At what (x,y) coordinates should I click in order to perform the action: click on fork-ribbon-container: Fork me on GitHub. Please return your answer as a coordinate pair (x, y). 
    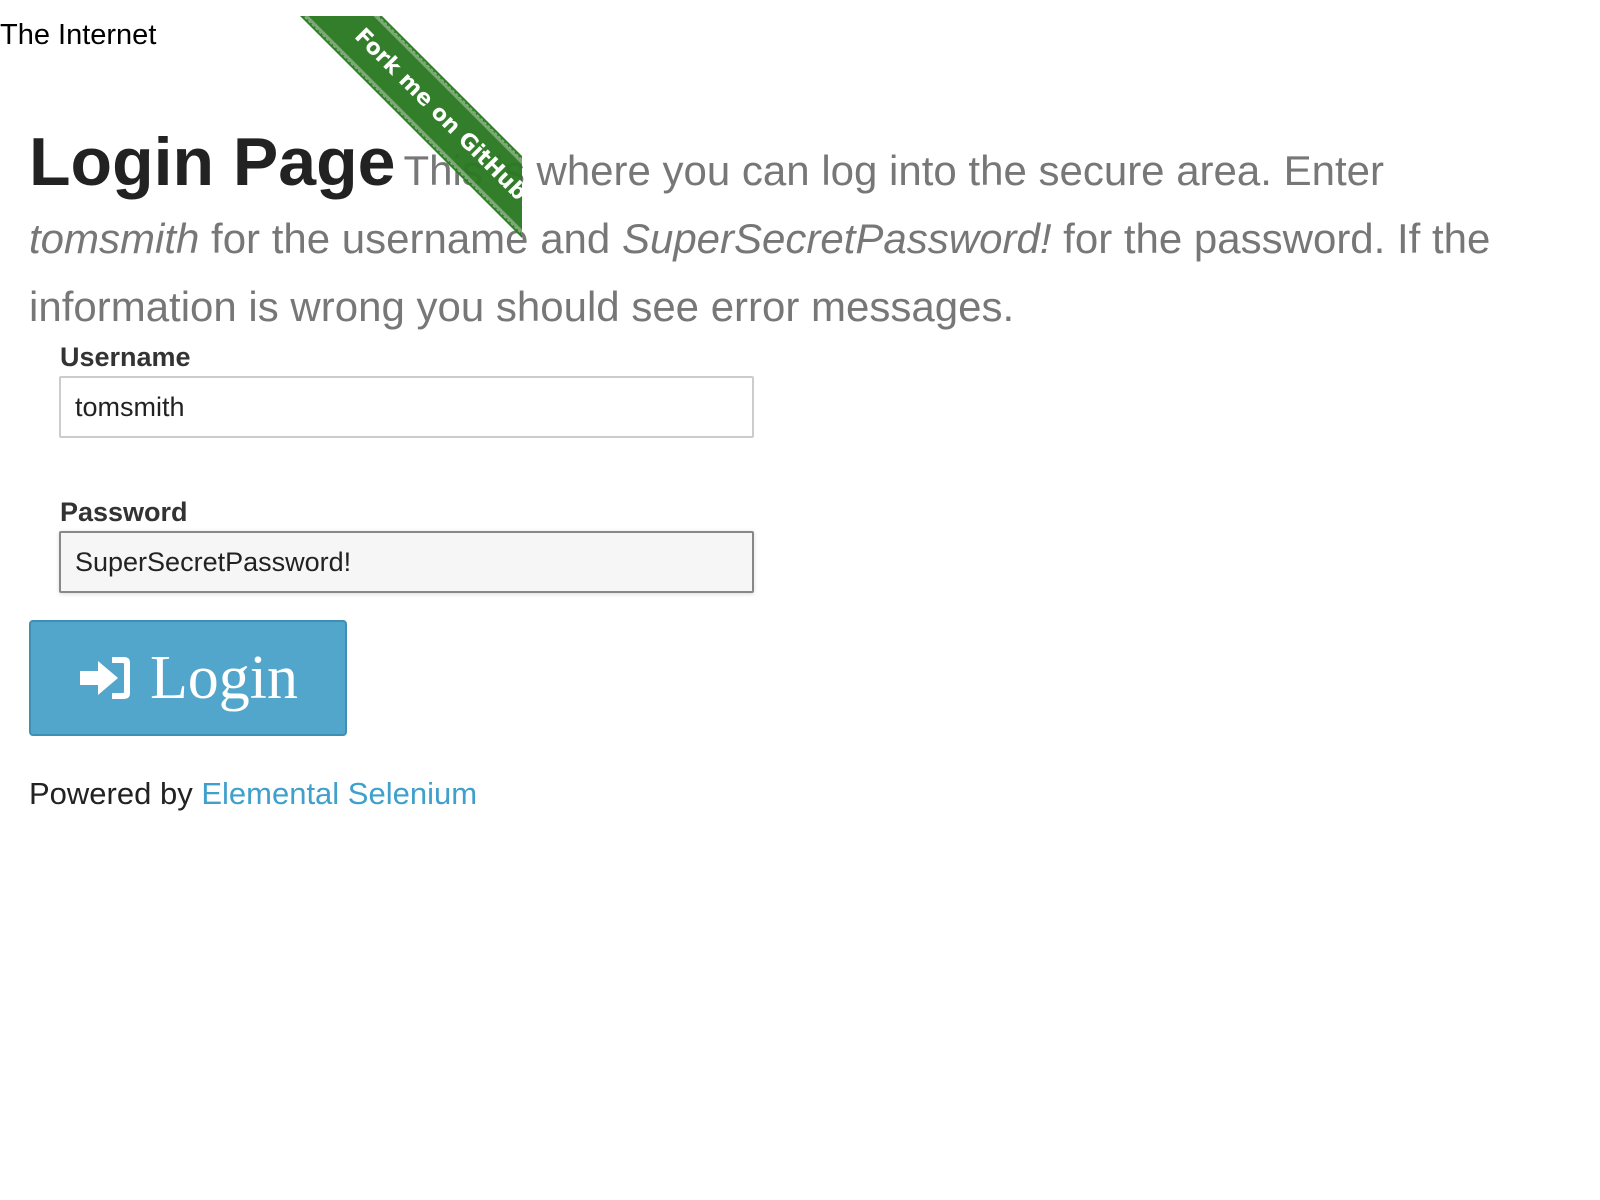
    Looking at the image, I should click on (381, 151).